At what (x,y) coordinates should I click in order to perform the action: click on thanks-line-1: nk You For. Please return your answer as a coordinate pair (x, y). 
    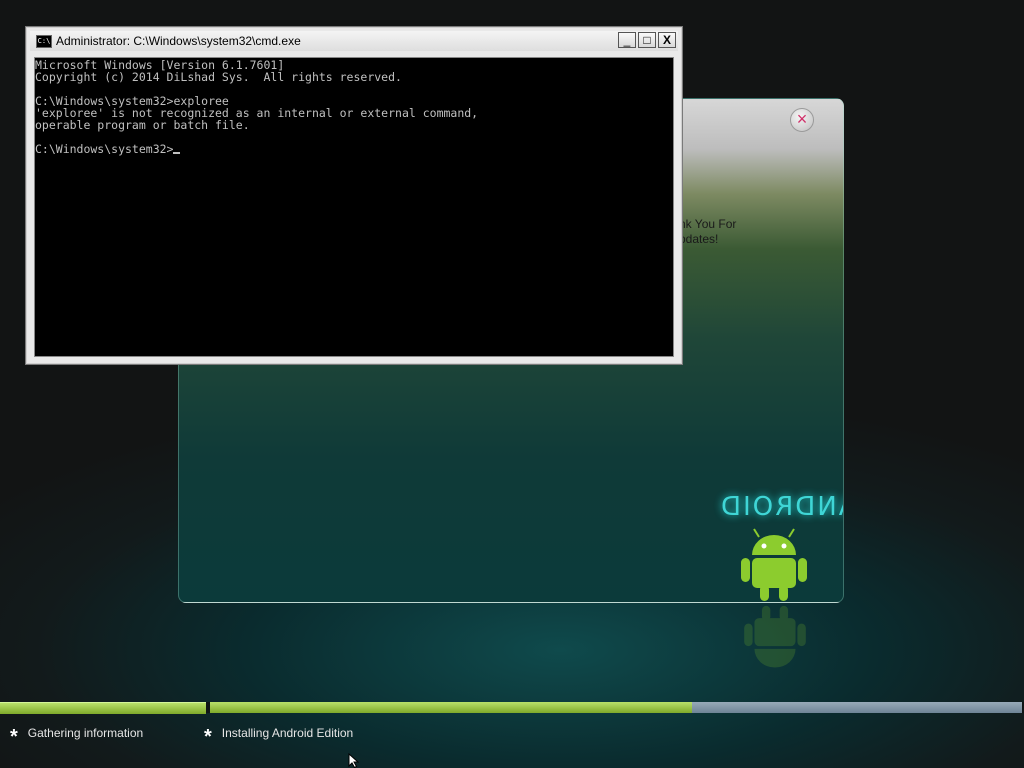
    Looking at the image, I should click on (708, 224).